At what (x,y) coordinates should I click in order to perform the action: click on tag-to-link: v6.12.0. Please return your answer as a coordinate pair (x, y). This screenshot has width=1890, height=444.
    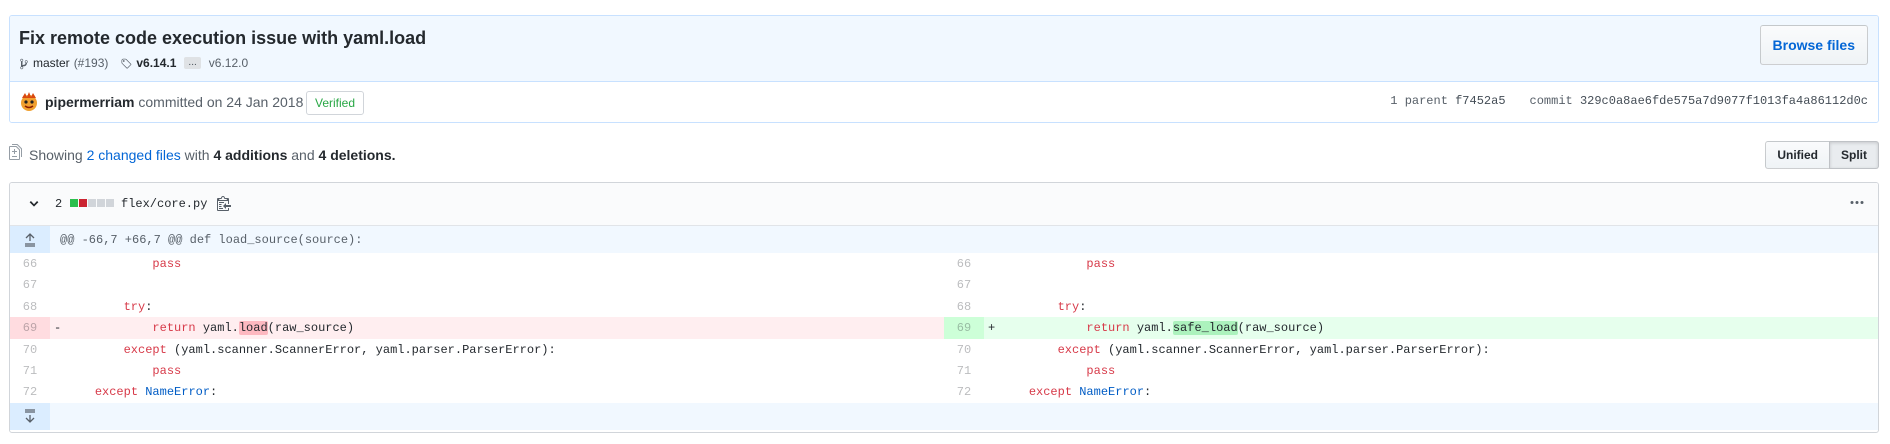
    Looking at the image, I should click on (228, 63).